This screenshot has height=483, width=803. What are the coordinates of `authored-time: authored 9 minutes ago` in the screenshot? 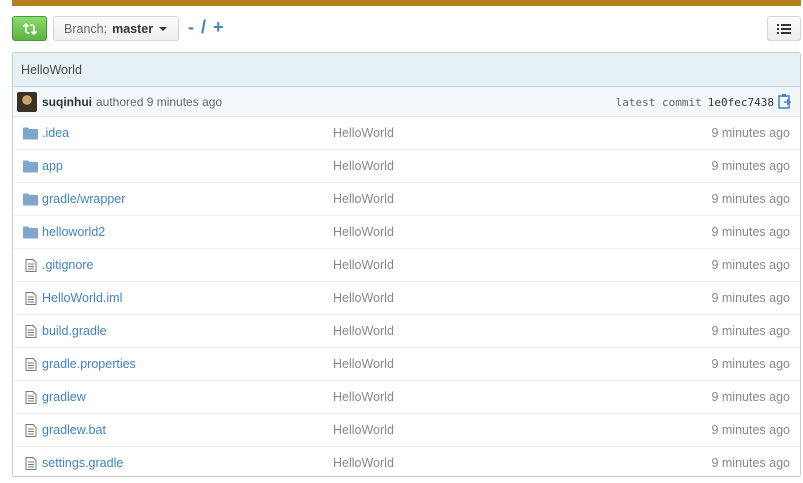 It's located at (159, 101).